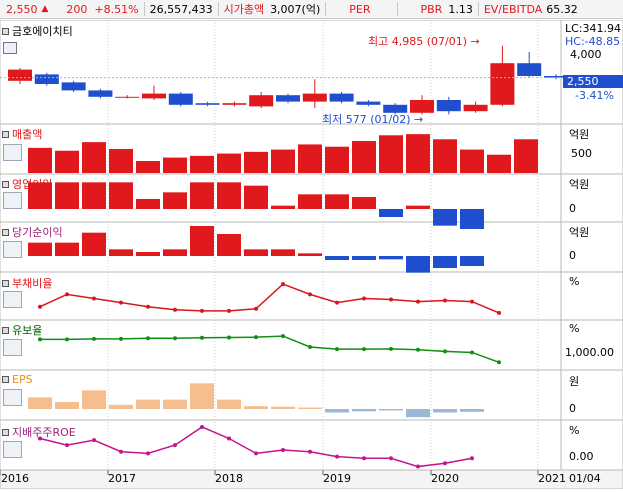 This screenshot has height=492, width=623. Describe the element at coordinates (593, 41) in the screenshot. I see `hc-label: HC:-48.85` at that location.